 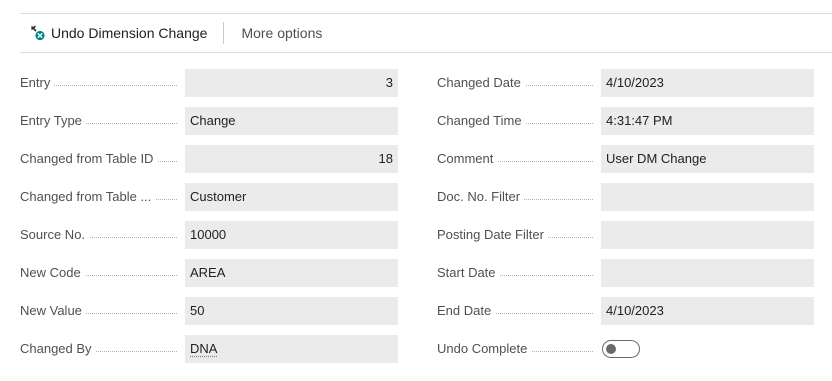 What do you see at coordinates (38, 33) in the screenshot?
I see `undo-dimension-icon` at bounding box center [38, 33].